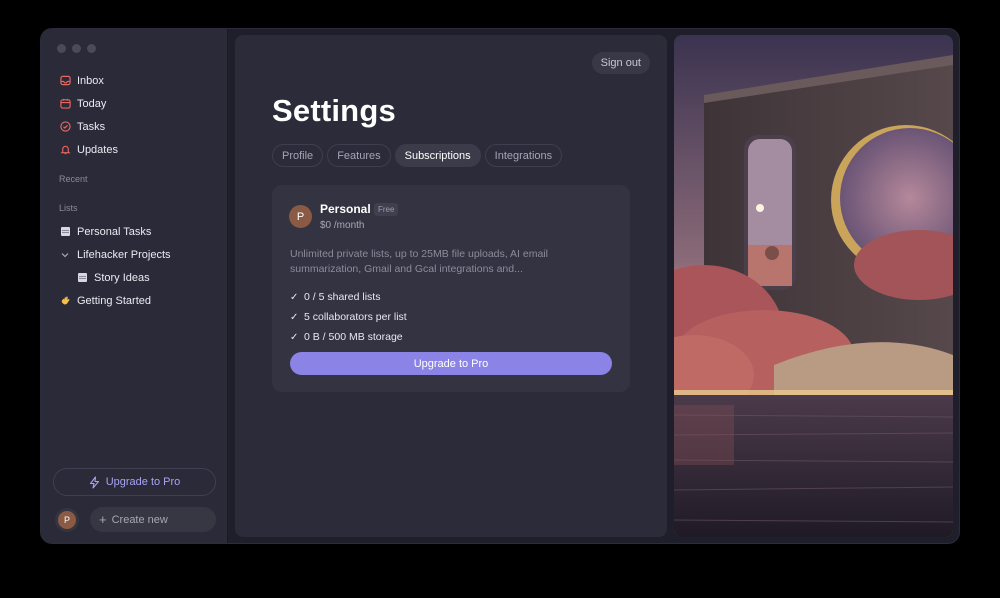 The width and height of the screenshot is (1000, 598). What do you see at coordinates (122, 277) in the screenshot?
I see `list-item-label: Story Ideas` at bounding box center [122, 277].